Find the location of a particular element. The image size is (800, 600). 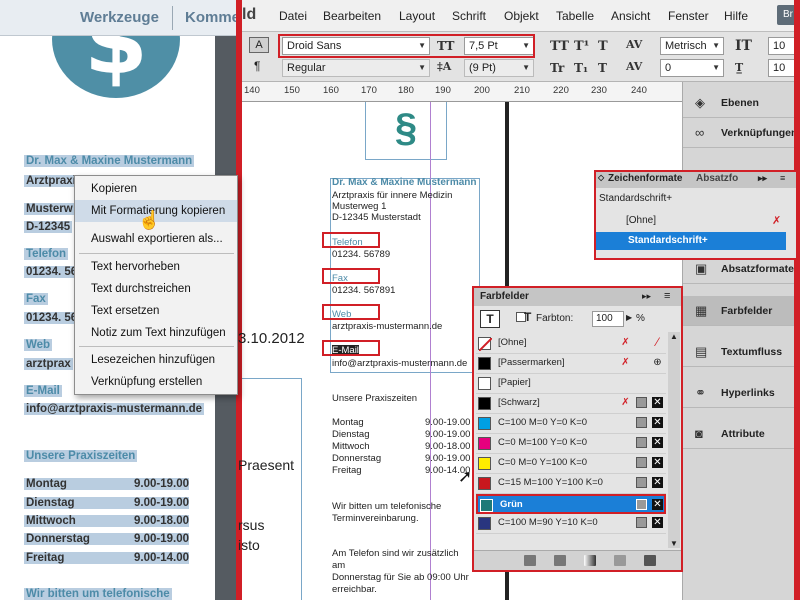

ctx-item-text-durchstreichen: Text durchstreichen is located at coordinates (156, 289).